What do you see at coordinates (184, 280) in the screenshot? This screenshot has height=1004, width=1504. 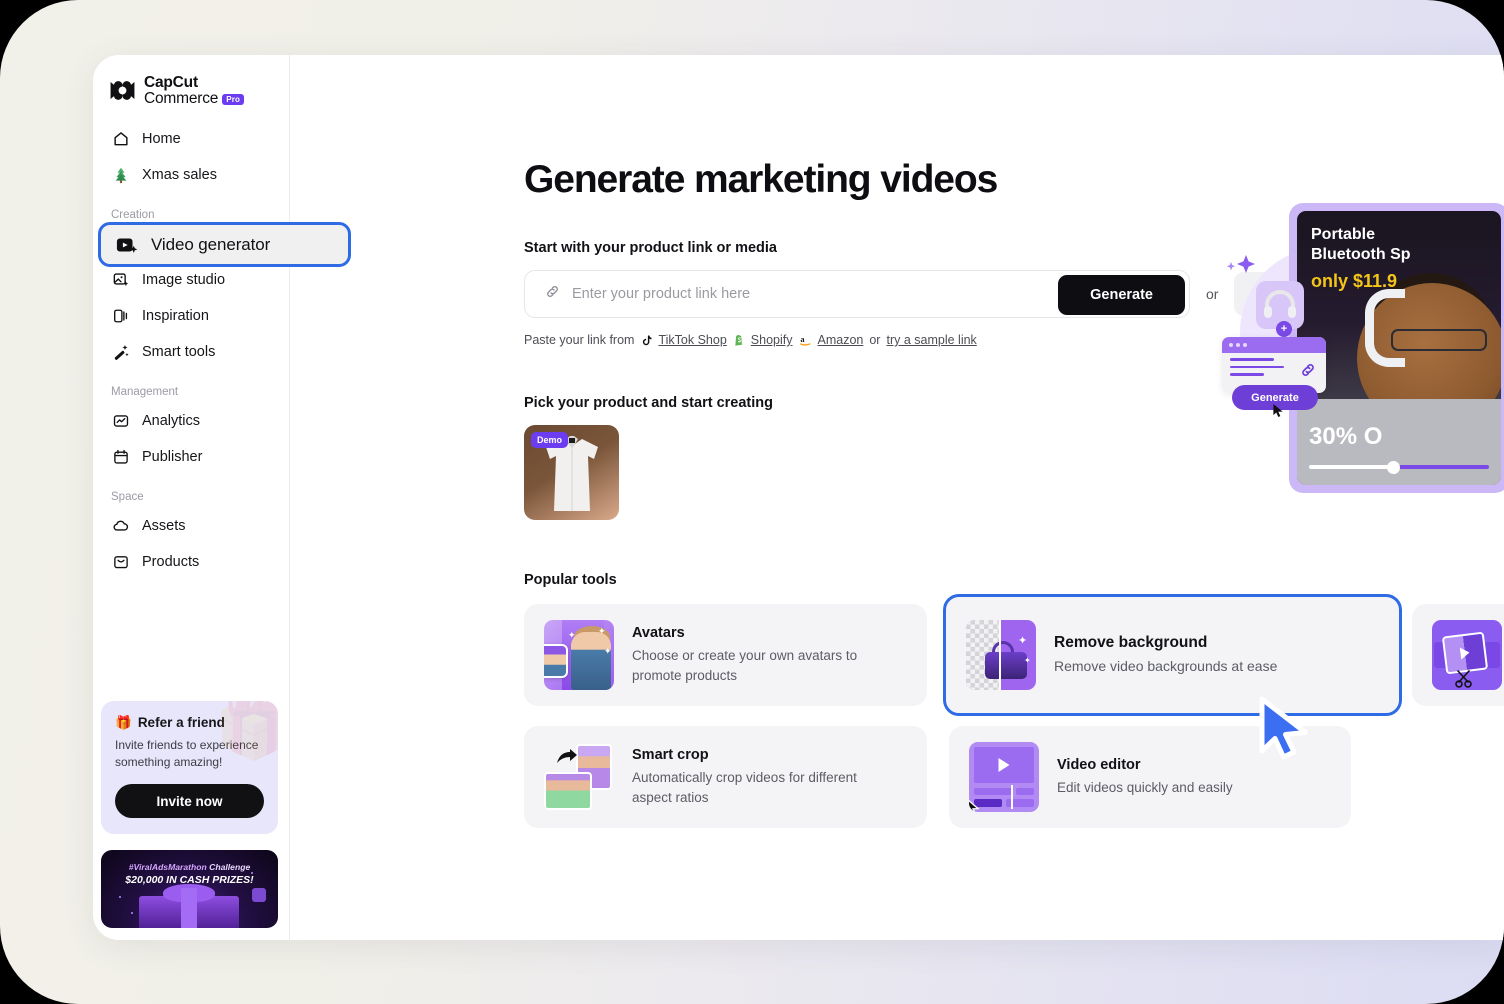 I see `sidebar-item-label: Image studio` at bounding box center [184, 280].